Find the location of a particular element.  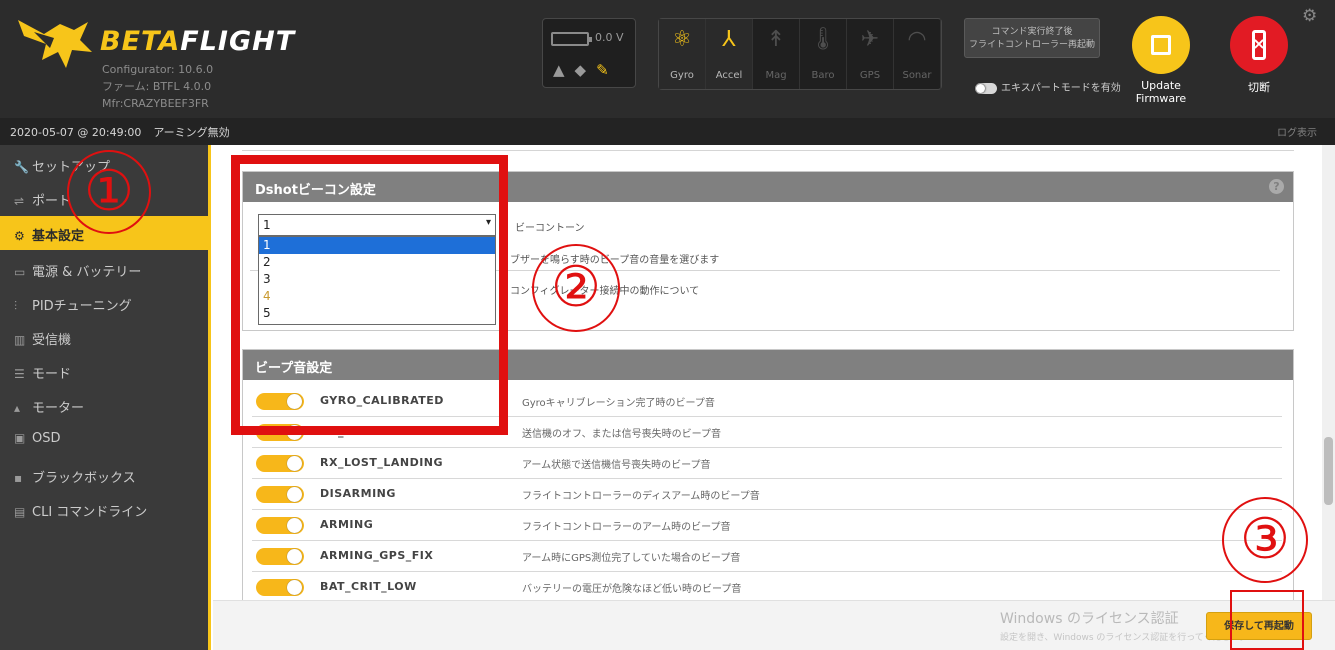

sensor-mag: ↟ Mag is located at coordinates (776, 54).